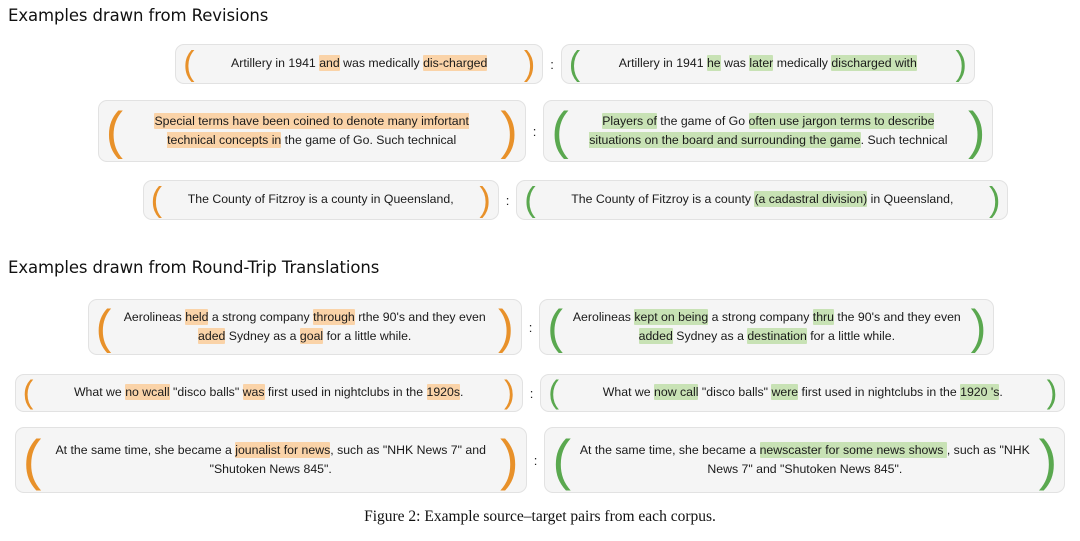 The height and width of the screenshot is (541, 1080). Describe the element at coordinates (138, 15) in the screenshot. I see `section-heading-revisions: Examples drawn from Revisions` at that location.